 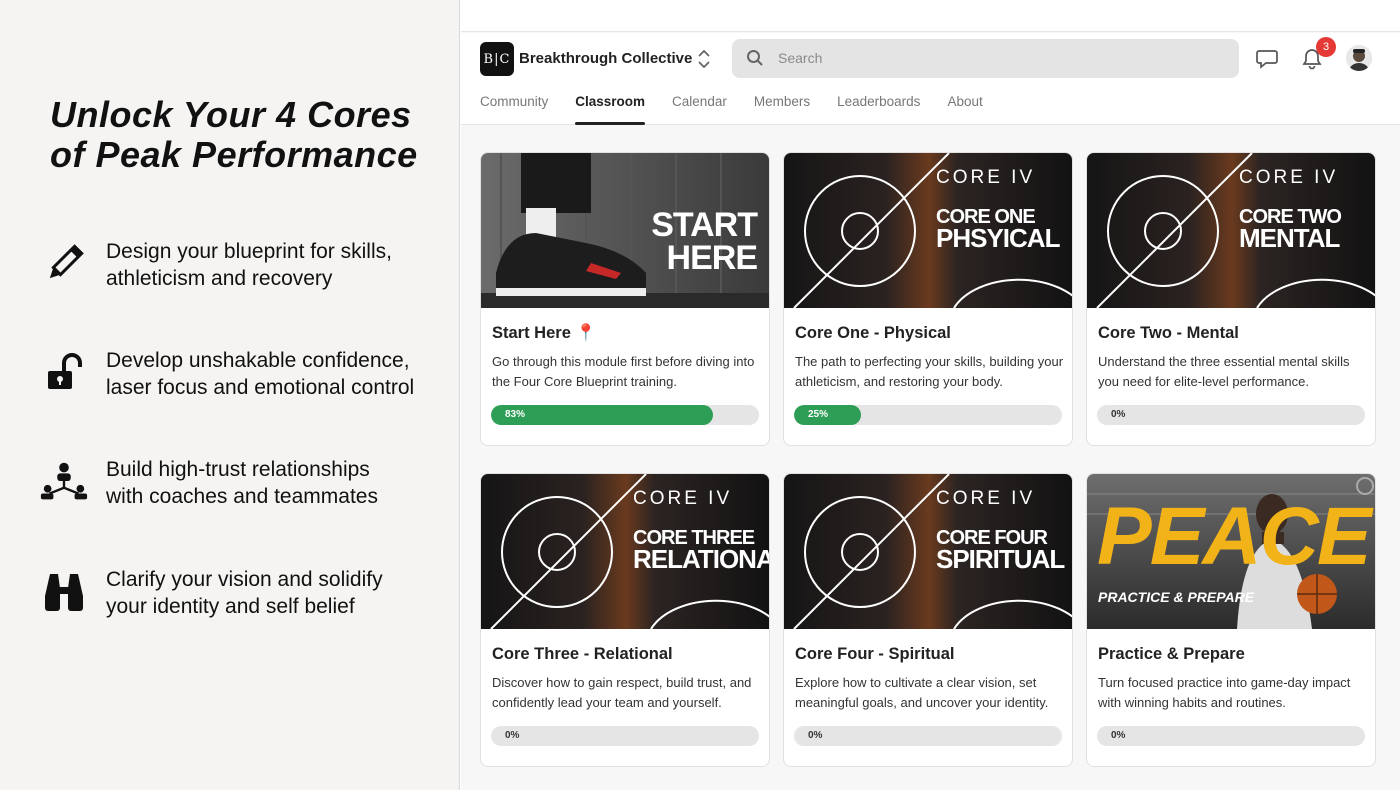 What do you see at coordinates (238, 469) in the screenshot?
I see `feature-text-line: Build high-trust relationships` at bounding box center [238, 469].